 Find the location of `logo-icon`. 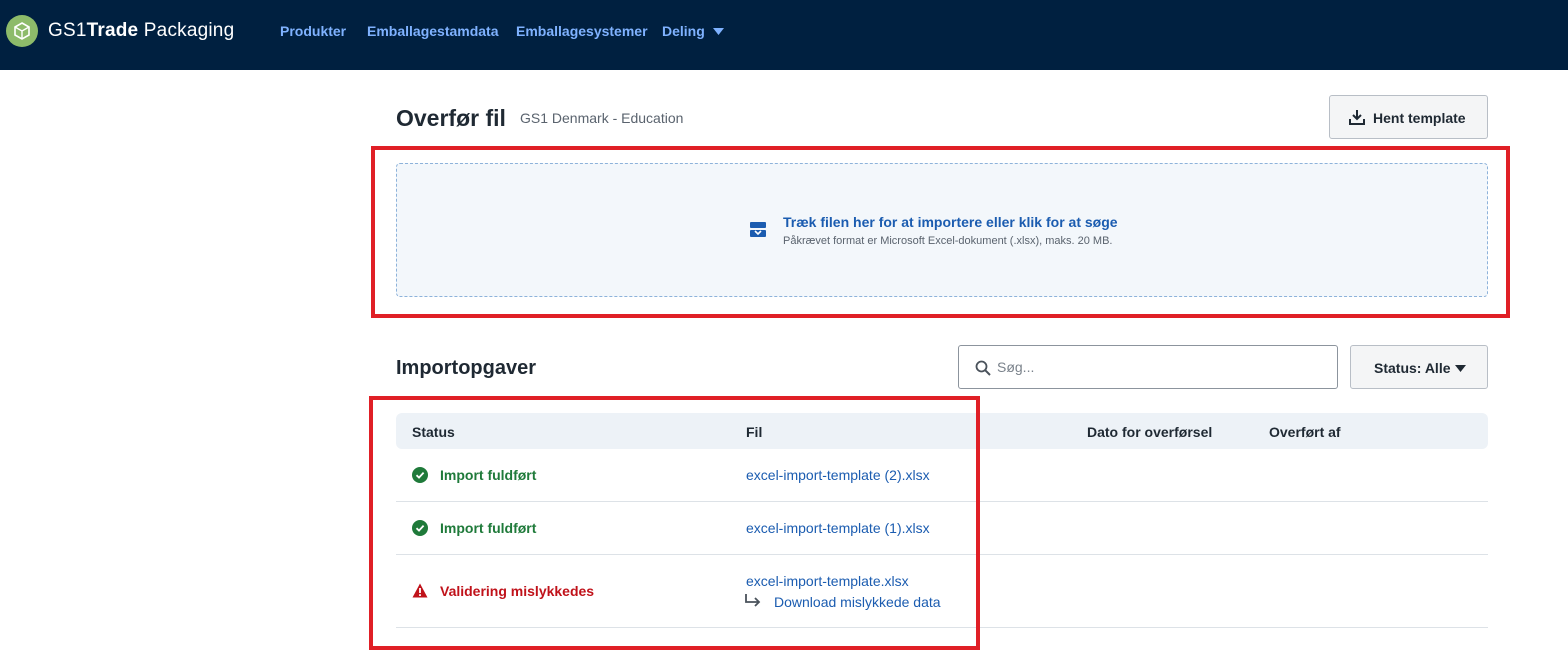

logo-icon is located at coordinates (22, 31).